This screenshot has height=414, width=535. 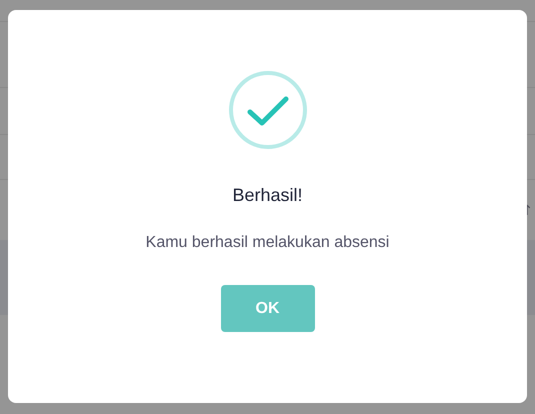 I want to click on dialog-message: Kamu berhasil melakukan absensi, so click(x=268, y=243).